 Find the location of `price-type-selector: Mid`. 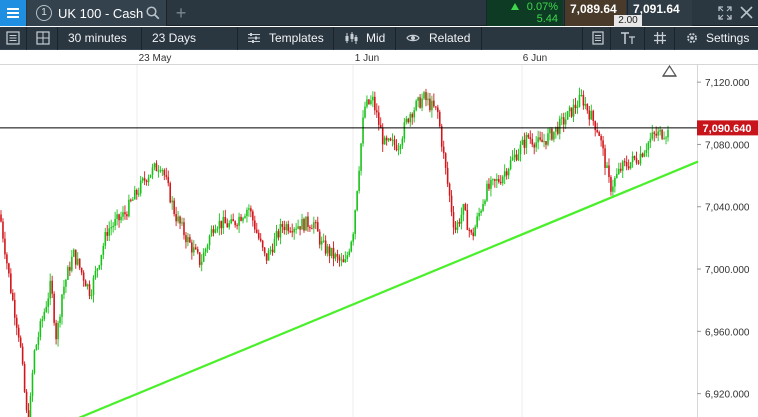

price-type-selector: Mid is located at coordinates (365, 38).